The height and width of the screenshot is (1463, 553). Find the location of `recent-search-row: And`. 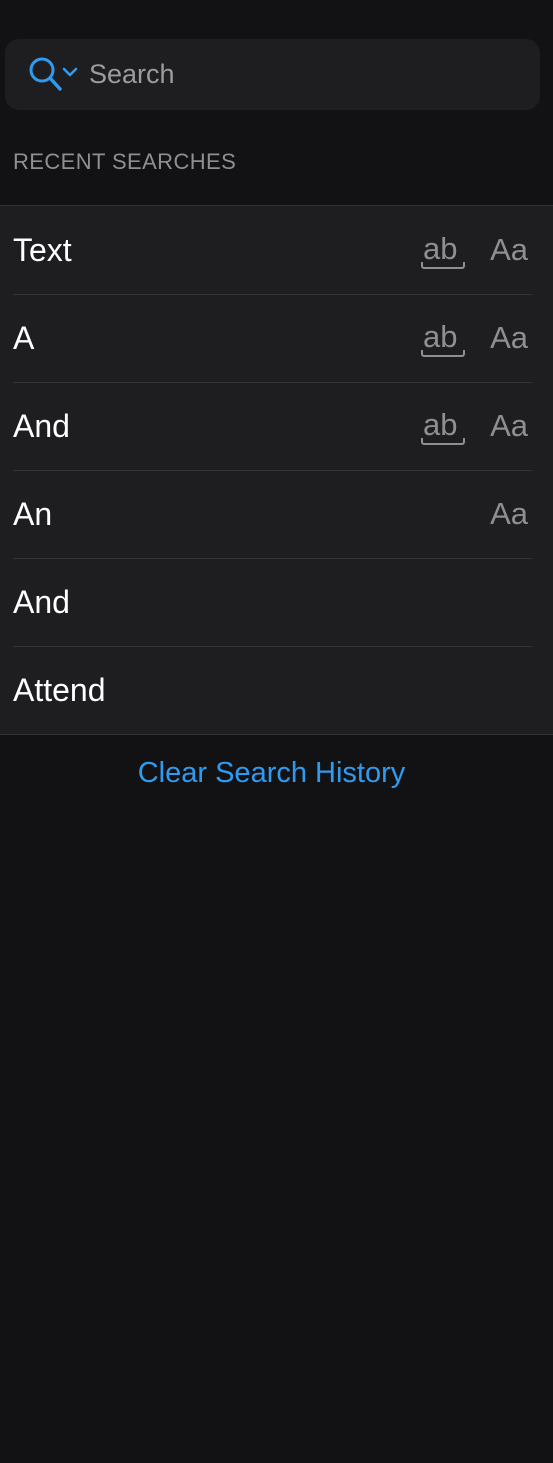

recent-search-row: And is located at coordinates (276, 602).